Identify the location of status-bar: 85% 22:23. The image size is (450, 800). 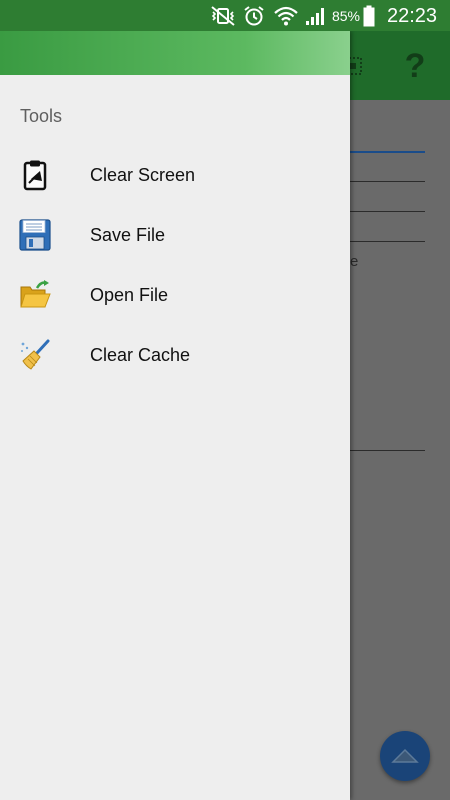
(225, 15).